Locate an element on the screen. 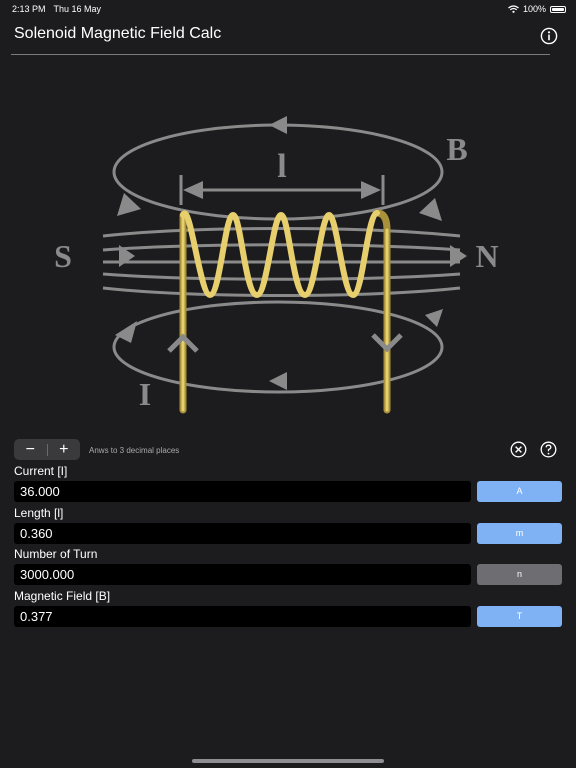  current-label: Current [I] is located at coordinates (41, 471).